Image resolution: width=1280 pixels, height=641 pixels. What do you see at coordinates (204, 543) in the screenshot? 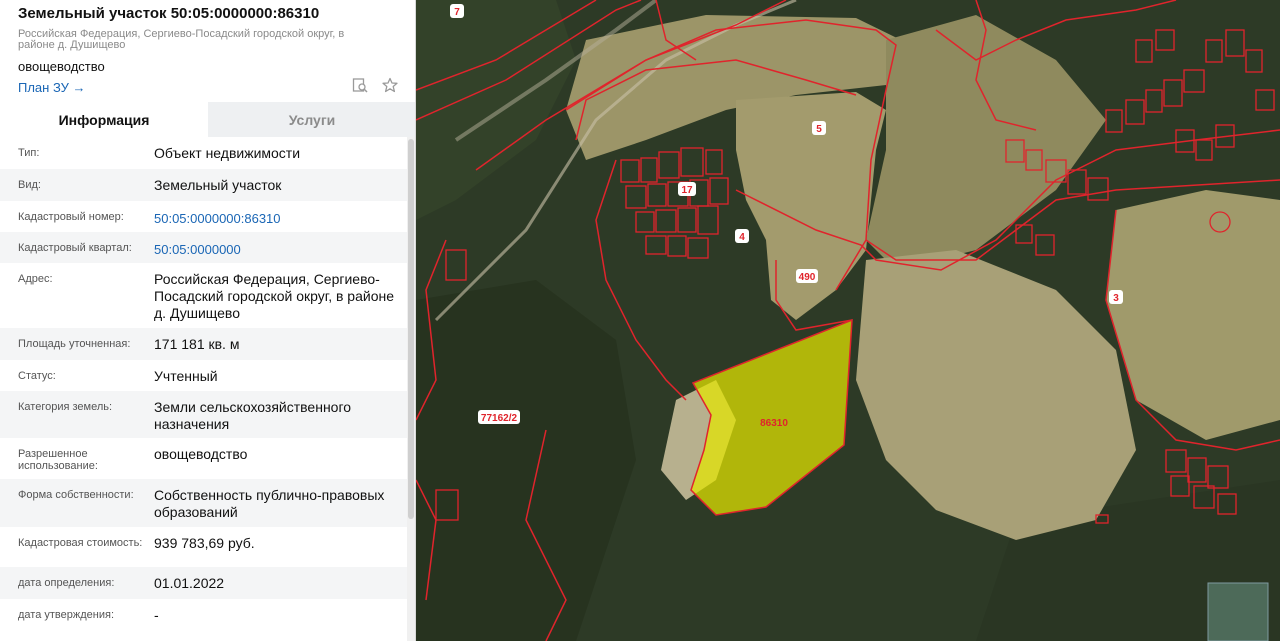
I see `row-value: 939 783,69 руб.` at bounding box center [204, 543].